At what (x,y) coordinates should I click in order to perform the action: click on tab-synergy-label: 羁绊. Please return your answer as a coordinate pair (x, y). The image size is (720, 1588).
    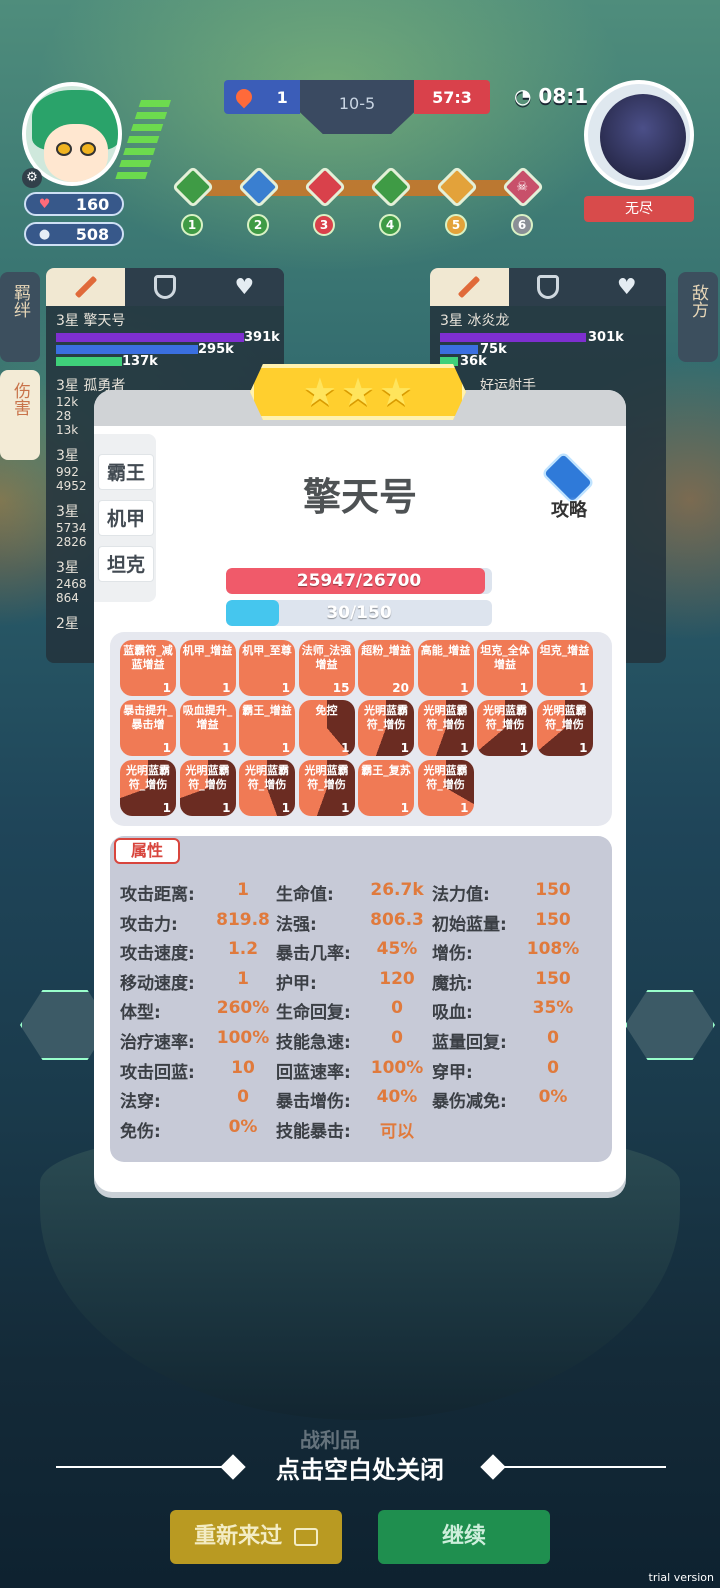
    Looking at the image, I should click on (20, 301).